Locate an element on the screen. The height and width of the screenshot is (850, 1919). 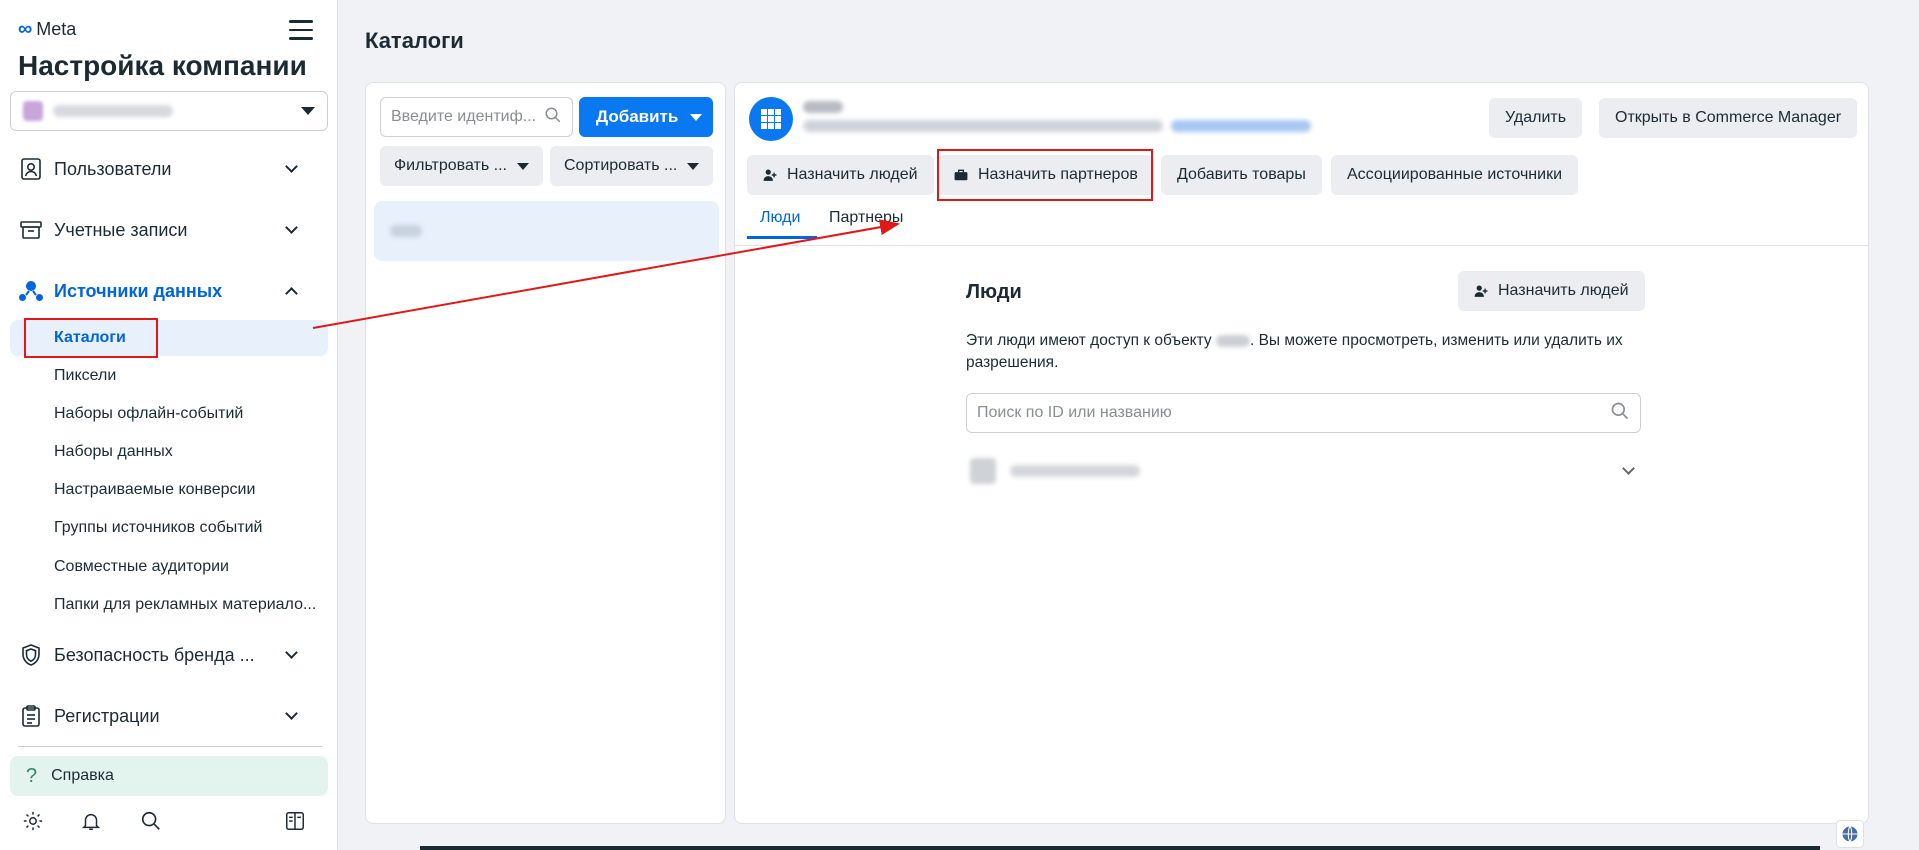
meta-logo: ∞ Meta is located at coordinates (47, 29).